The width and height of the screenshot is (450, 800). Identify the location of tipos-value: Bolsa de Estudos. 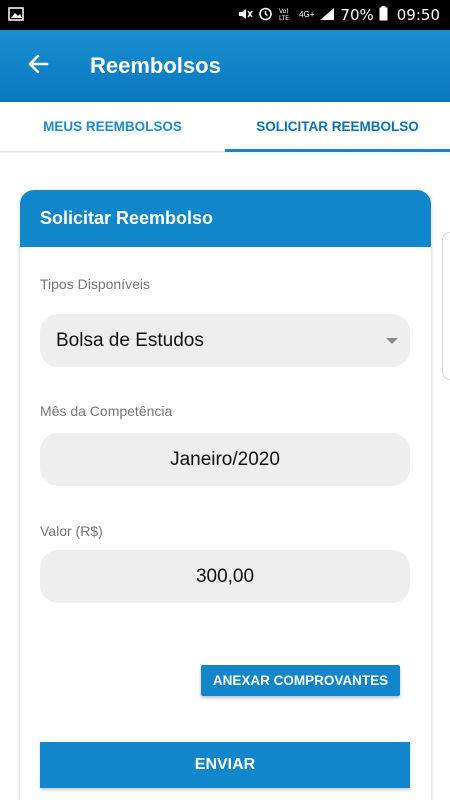
(130, 340).